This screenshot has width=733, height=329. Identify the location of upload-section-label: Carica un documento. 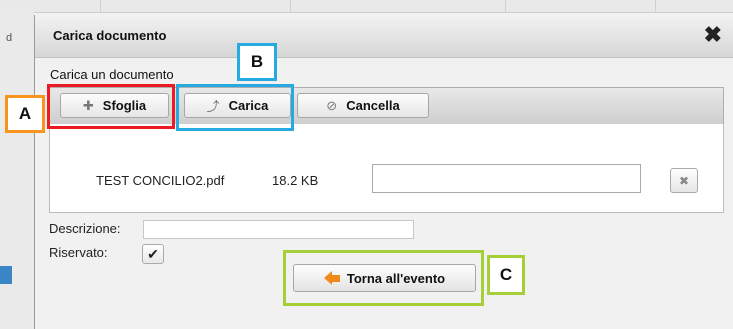
(112, 74).